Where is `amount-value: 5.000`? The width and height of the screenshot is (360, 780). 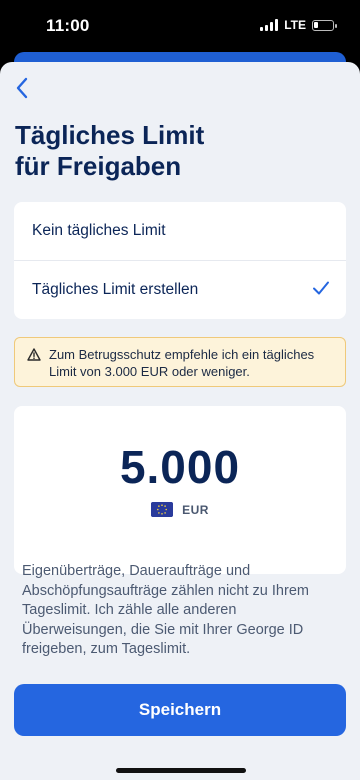
amount-value: 5.000 is located at coordinates (180, 467).